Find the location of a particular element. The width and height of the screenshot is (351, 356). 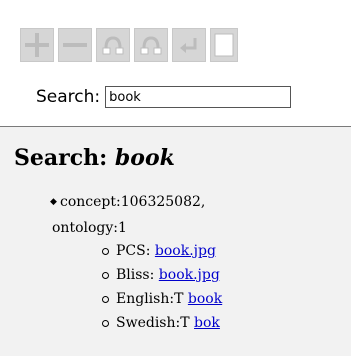

plus-icon is located at coordinates (37, 45).